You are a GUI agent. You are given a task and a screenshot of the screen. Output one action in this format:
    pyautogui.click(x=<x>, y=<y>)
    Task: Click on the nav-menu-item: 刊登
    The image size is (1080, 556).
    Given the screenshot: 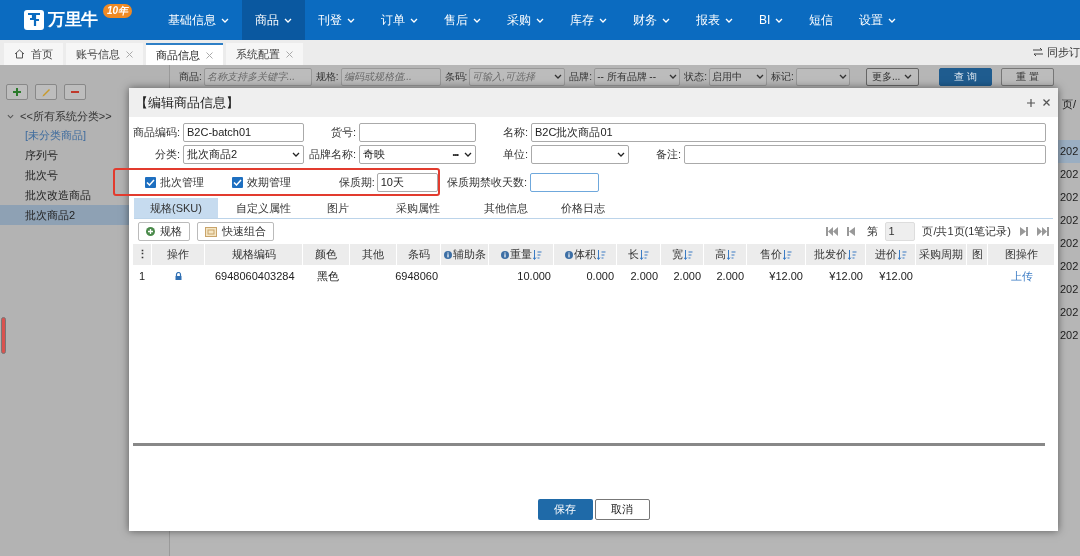 What is the action you would take?
    pyautogui.click(x=336, y=20)
    